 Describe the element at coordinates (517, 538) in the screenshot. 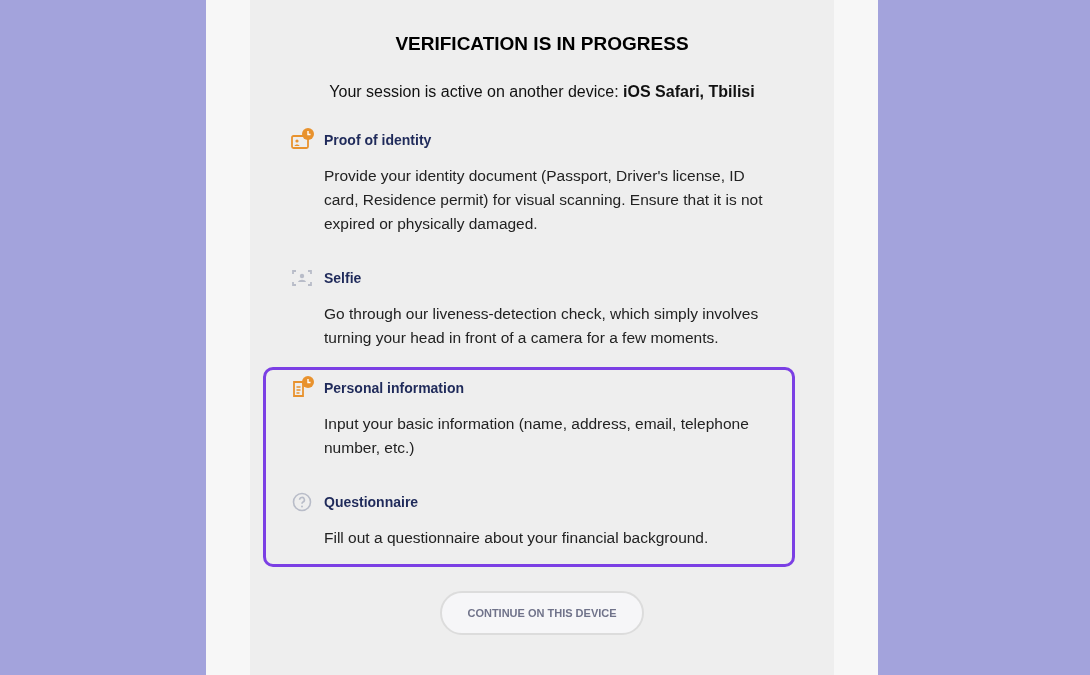

I see `step-description: Fill out a questionnaire about your financial background.` at that location.